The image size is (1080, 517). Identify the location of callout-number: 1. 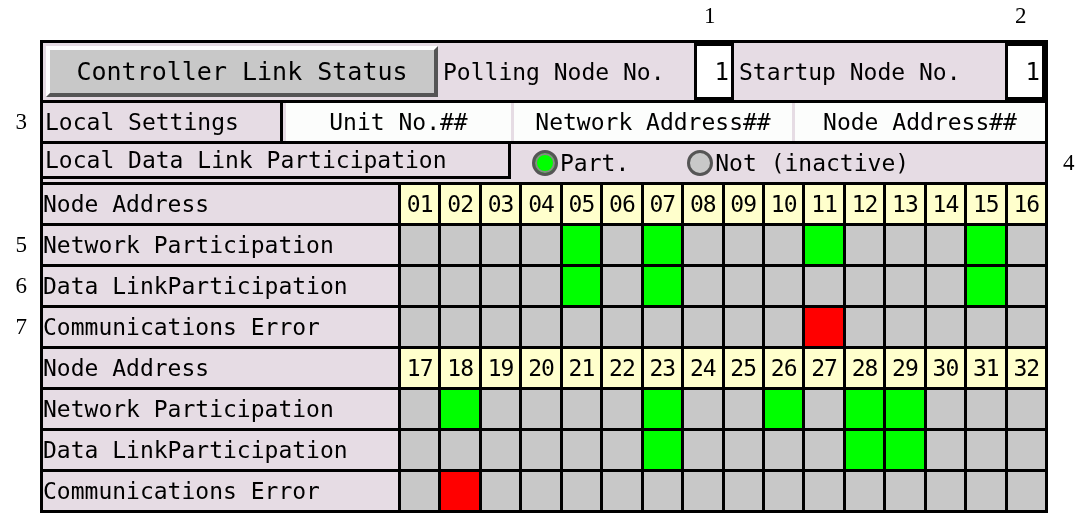
(710, 16).